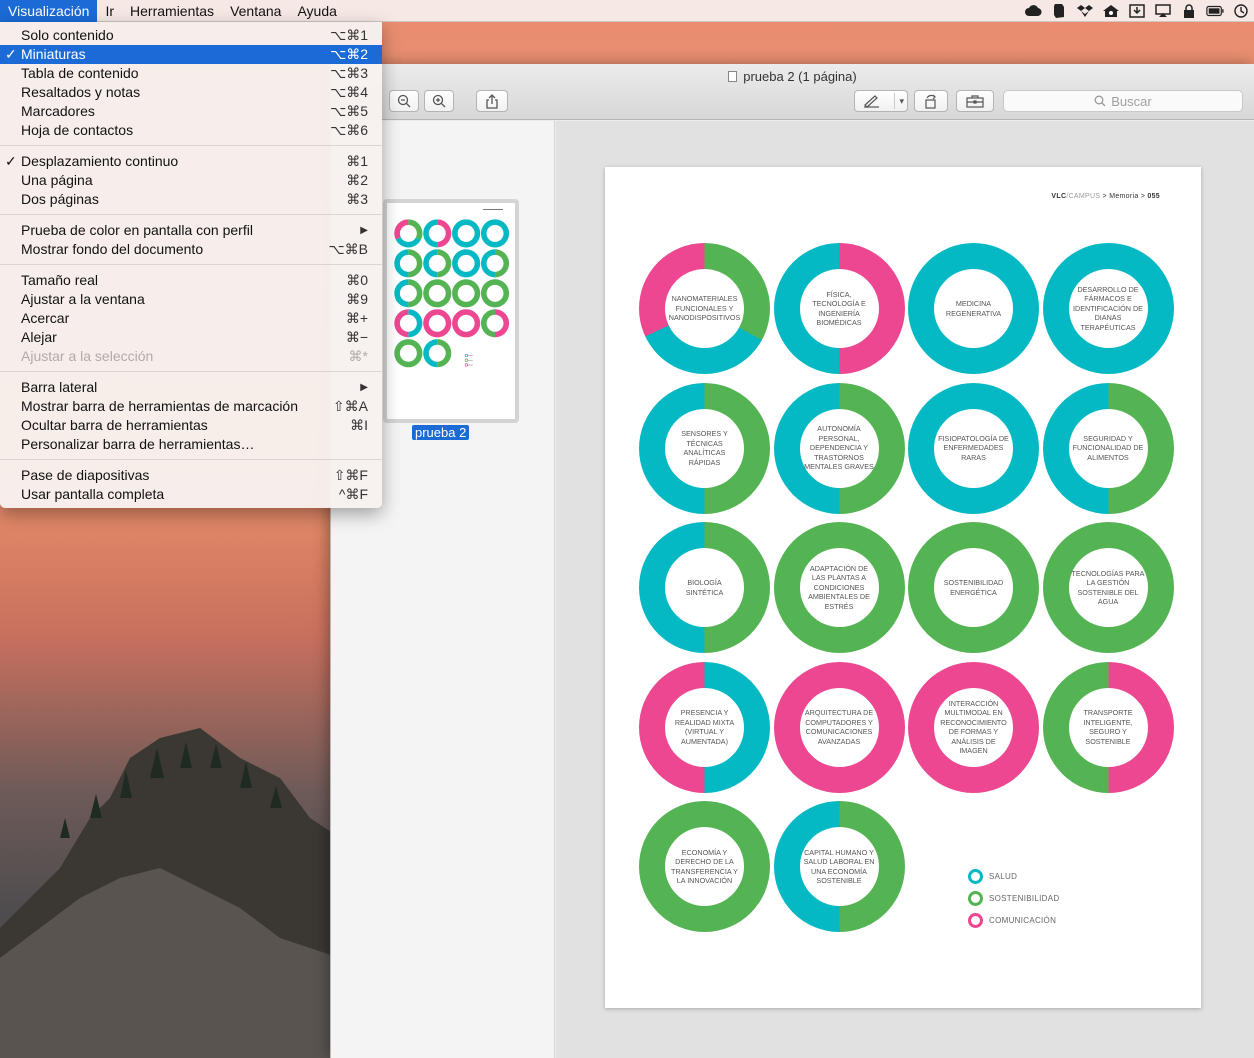 The image size is (1254, 1058). Describe the element at coordinates (439, 101) in the screenshot. I see `zoom-in-button` at that location.